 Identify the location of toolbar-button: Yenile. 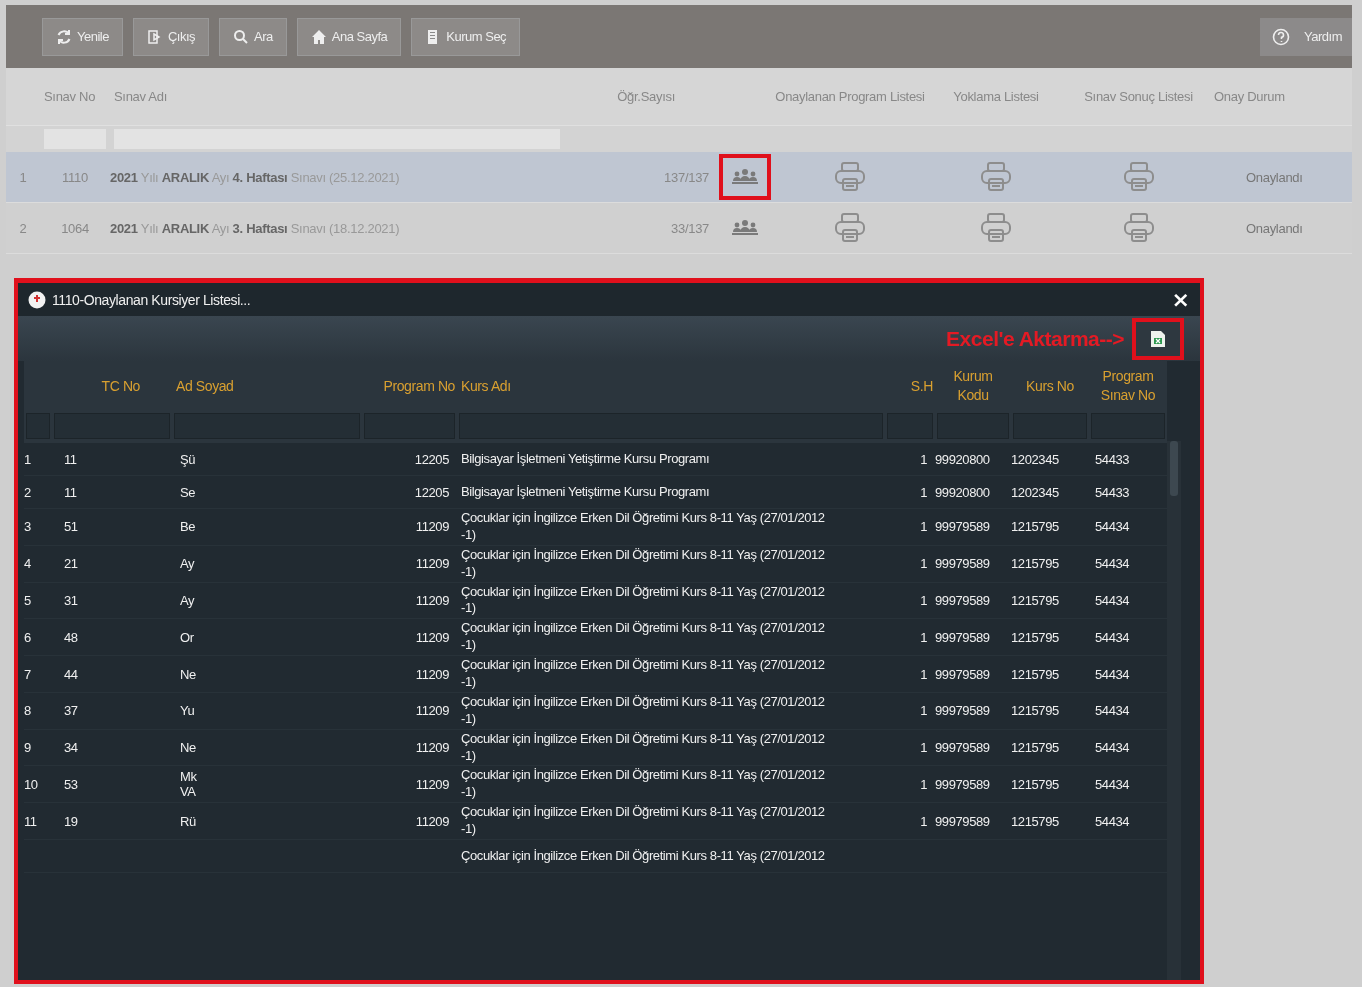
(82, 36).